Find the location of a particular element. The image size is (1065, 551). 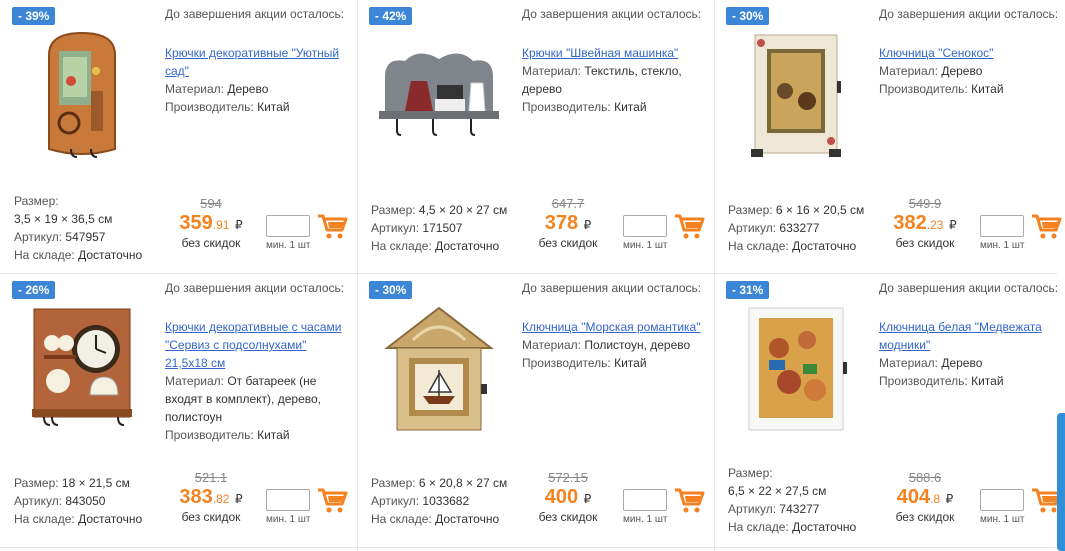

current-price: 378 ₽ is located at coordinates (568, 224).